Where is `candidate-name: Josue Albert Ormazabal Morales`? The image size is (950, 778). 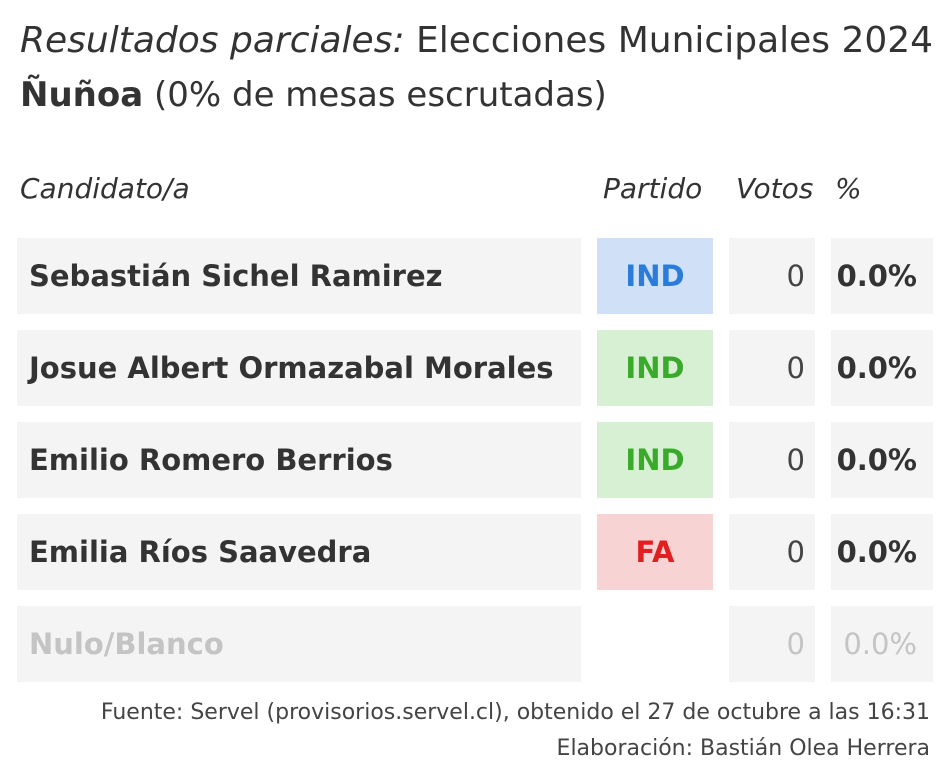
candidate-name: Josue Albert Ormazabal Morales is located at coordinates (299, 368).